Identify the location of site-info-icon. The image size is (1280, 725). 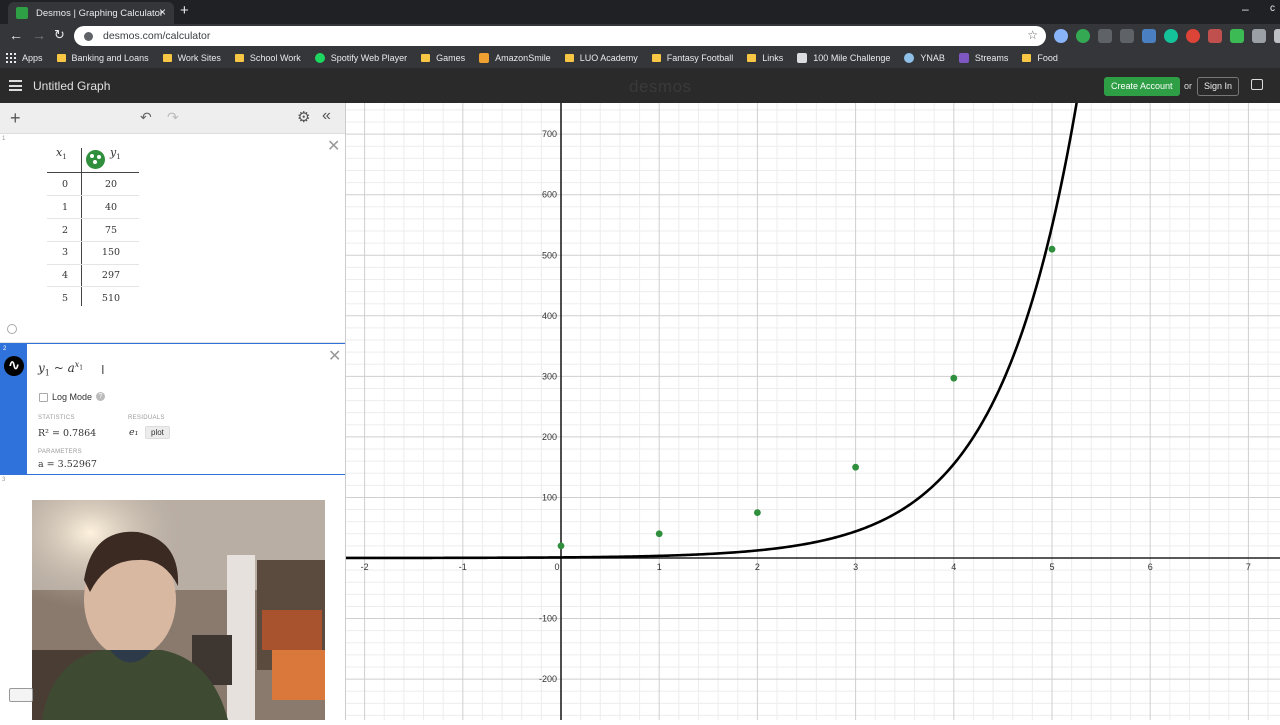
(88, 36).